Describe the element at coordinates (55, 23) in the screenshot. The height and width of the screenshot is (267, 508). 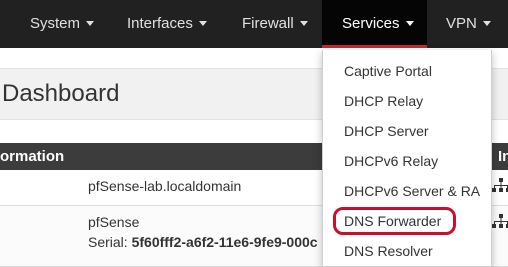
I see `nav-system-label: System` at that location.